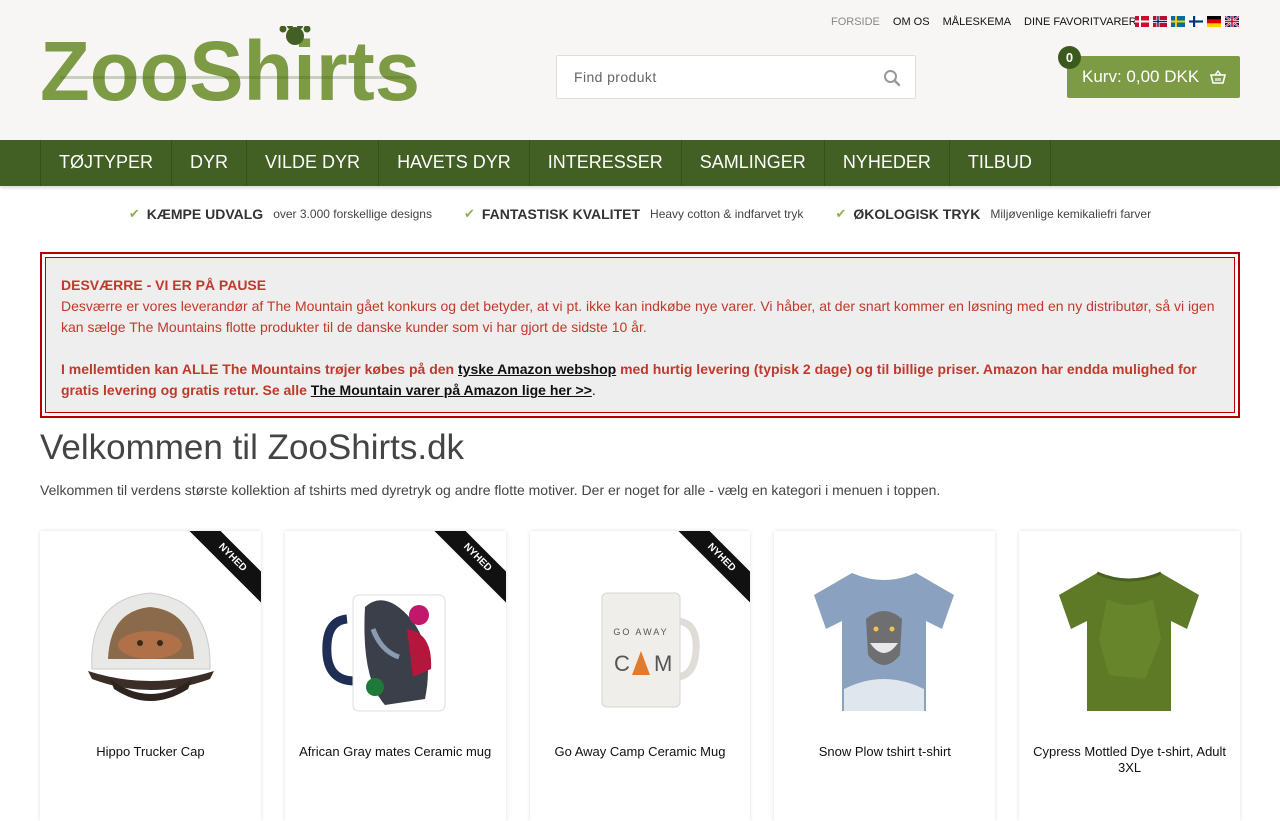  Describe the element at coordinates (999, 163) in the screenshot. I see `nav-item-tilbud: TILBUD` at that location.